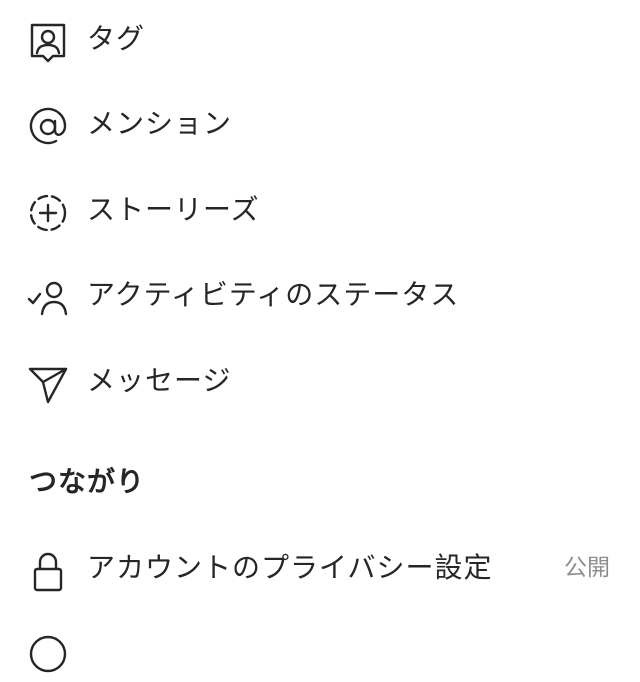 This screenshot has width=640, height=682. Describe the element at coordinates (87, 481) in the screenshot. I see `section-header-connections: つながり` at that location.